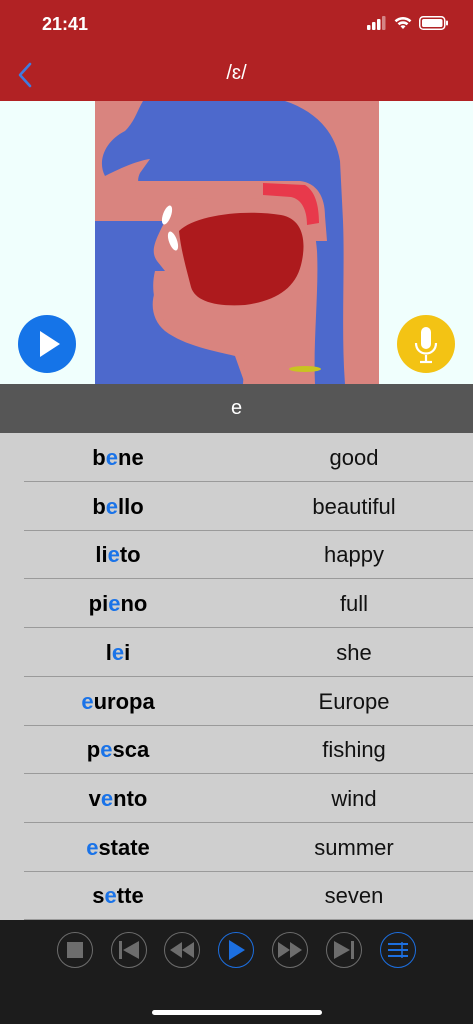 The height and width of the screenshot is (1024, 473). I want to click on list-item: europa Europe, so click(248, 701).